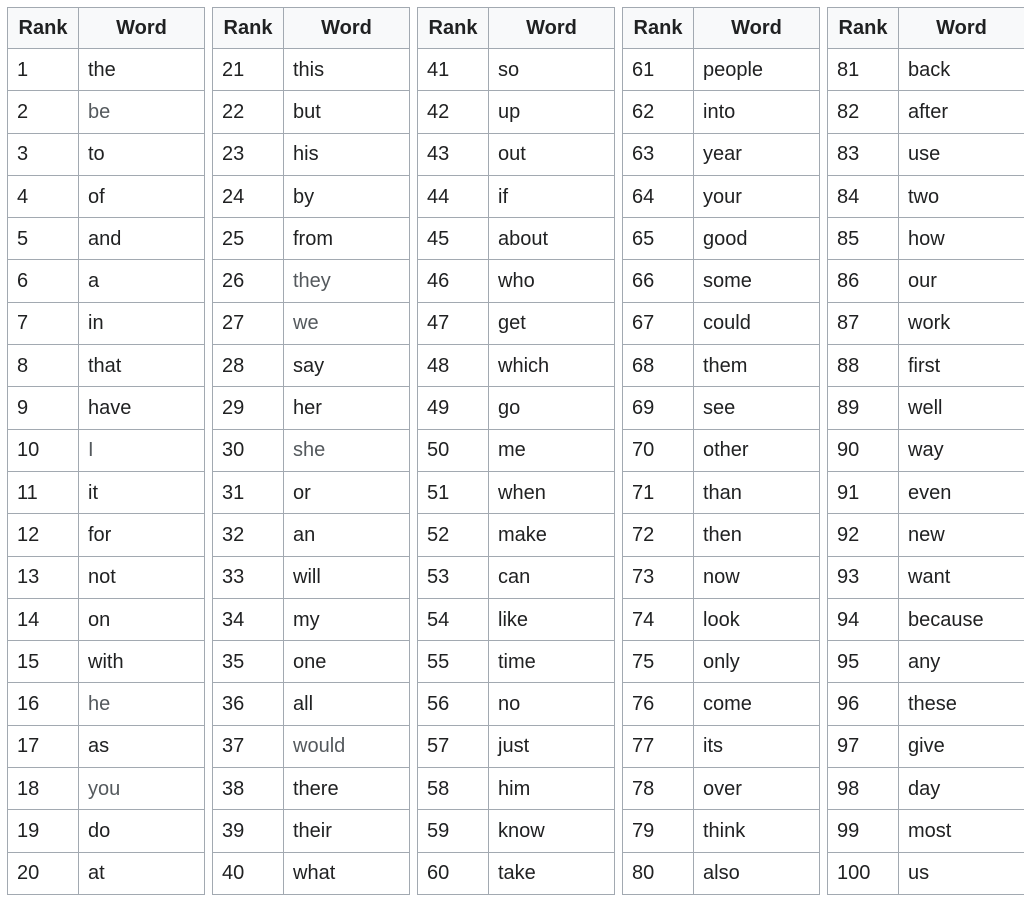 The height and width of the screenshot is (913, 1024). I want to click on rank-cell: 74, so click(658, 619).